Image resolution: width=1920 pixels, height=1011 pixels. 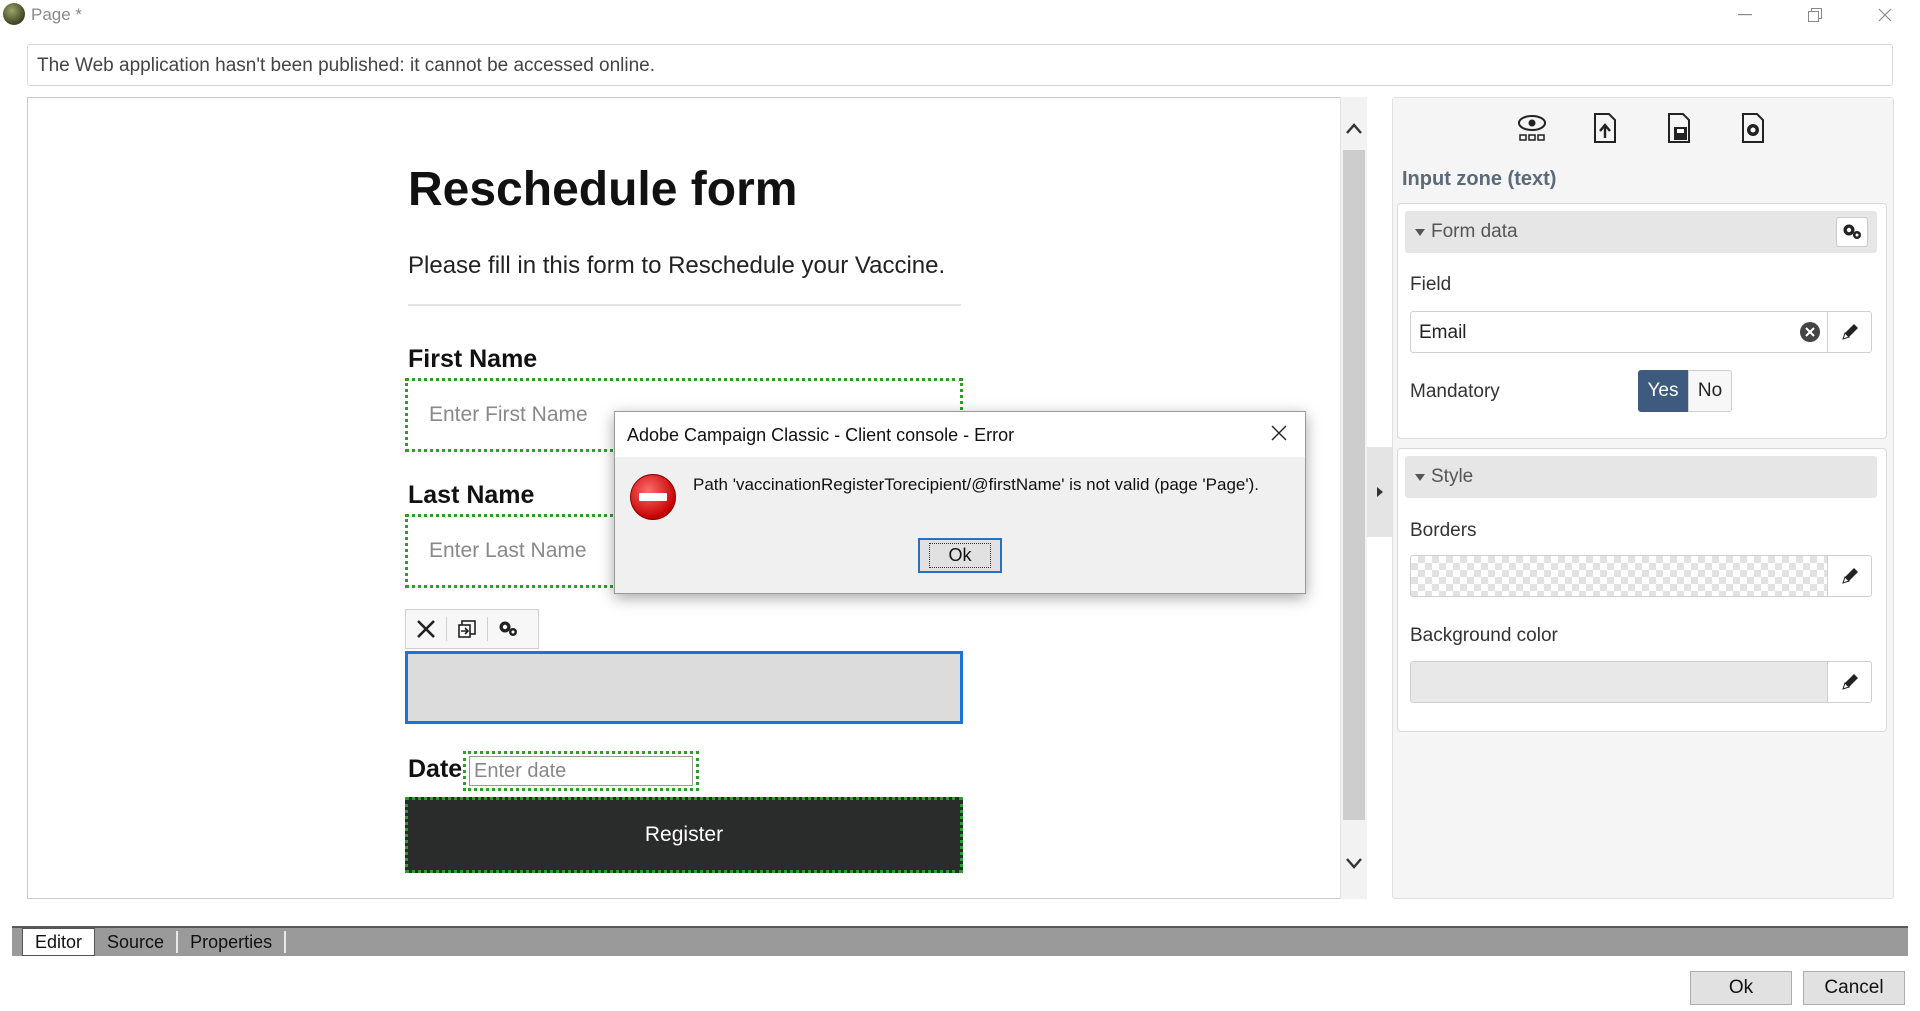 I want to click on scroll-up-button, so click(x=1354, y=129).